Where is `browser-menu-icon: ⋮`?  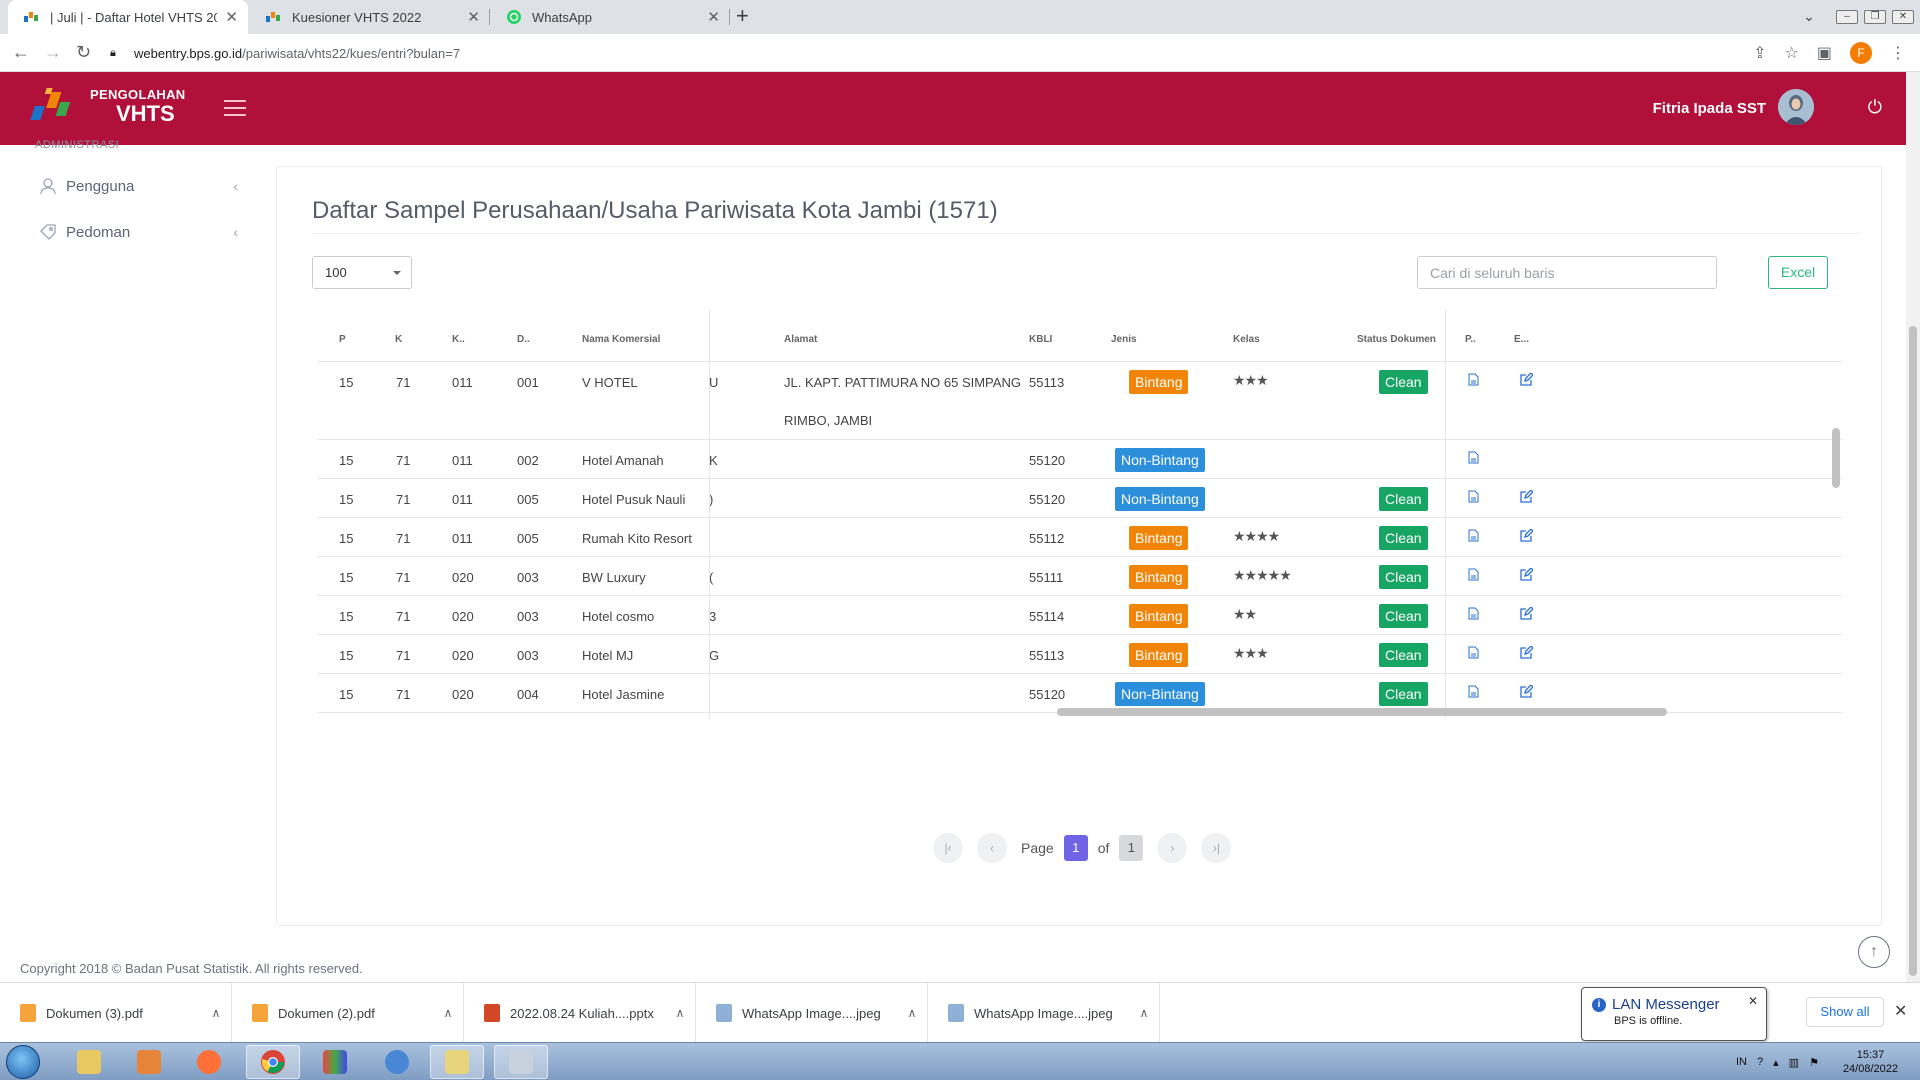 browser-menu-icon: ⋮ is located at coordinates (1898, 53).